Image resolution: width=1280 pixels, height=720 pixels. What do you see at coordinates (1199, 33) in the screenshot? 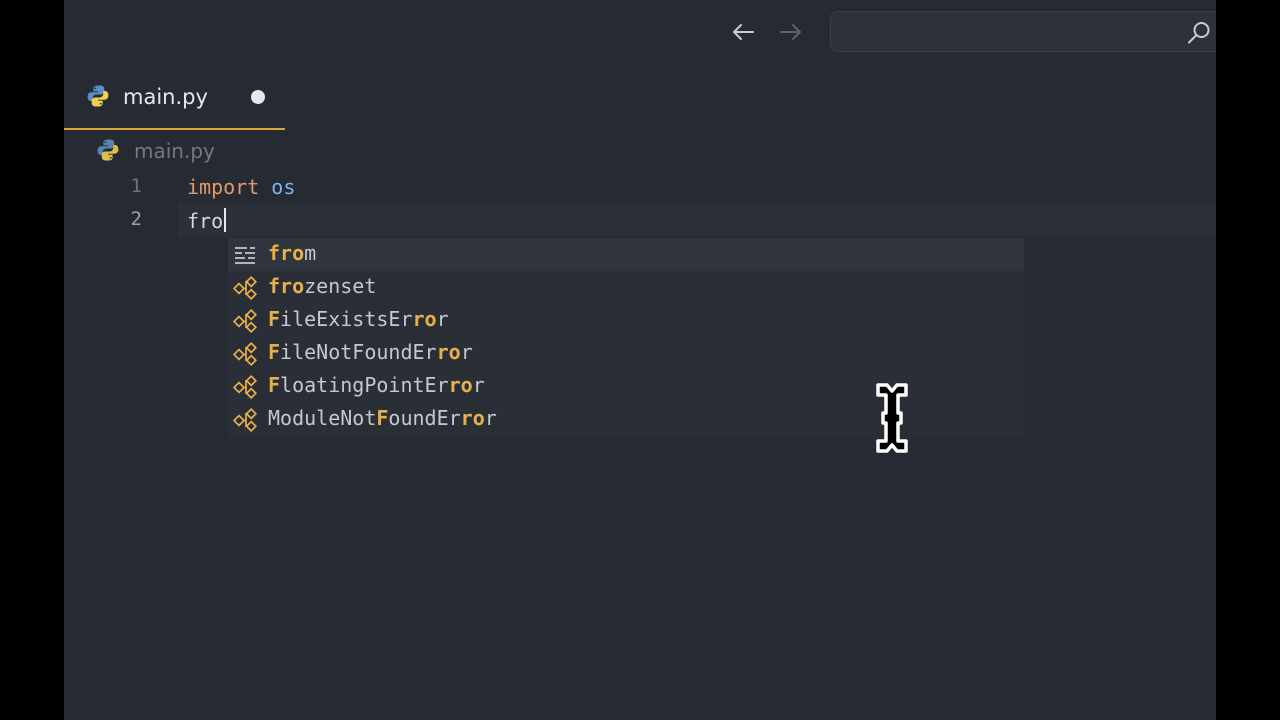
I see `search-icon` at bounding box center [1199, 33].